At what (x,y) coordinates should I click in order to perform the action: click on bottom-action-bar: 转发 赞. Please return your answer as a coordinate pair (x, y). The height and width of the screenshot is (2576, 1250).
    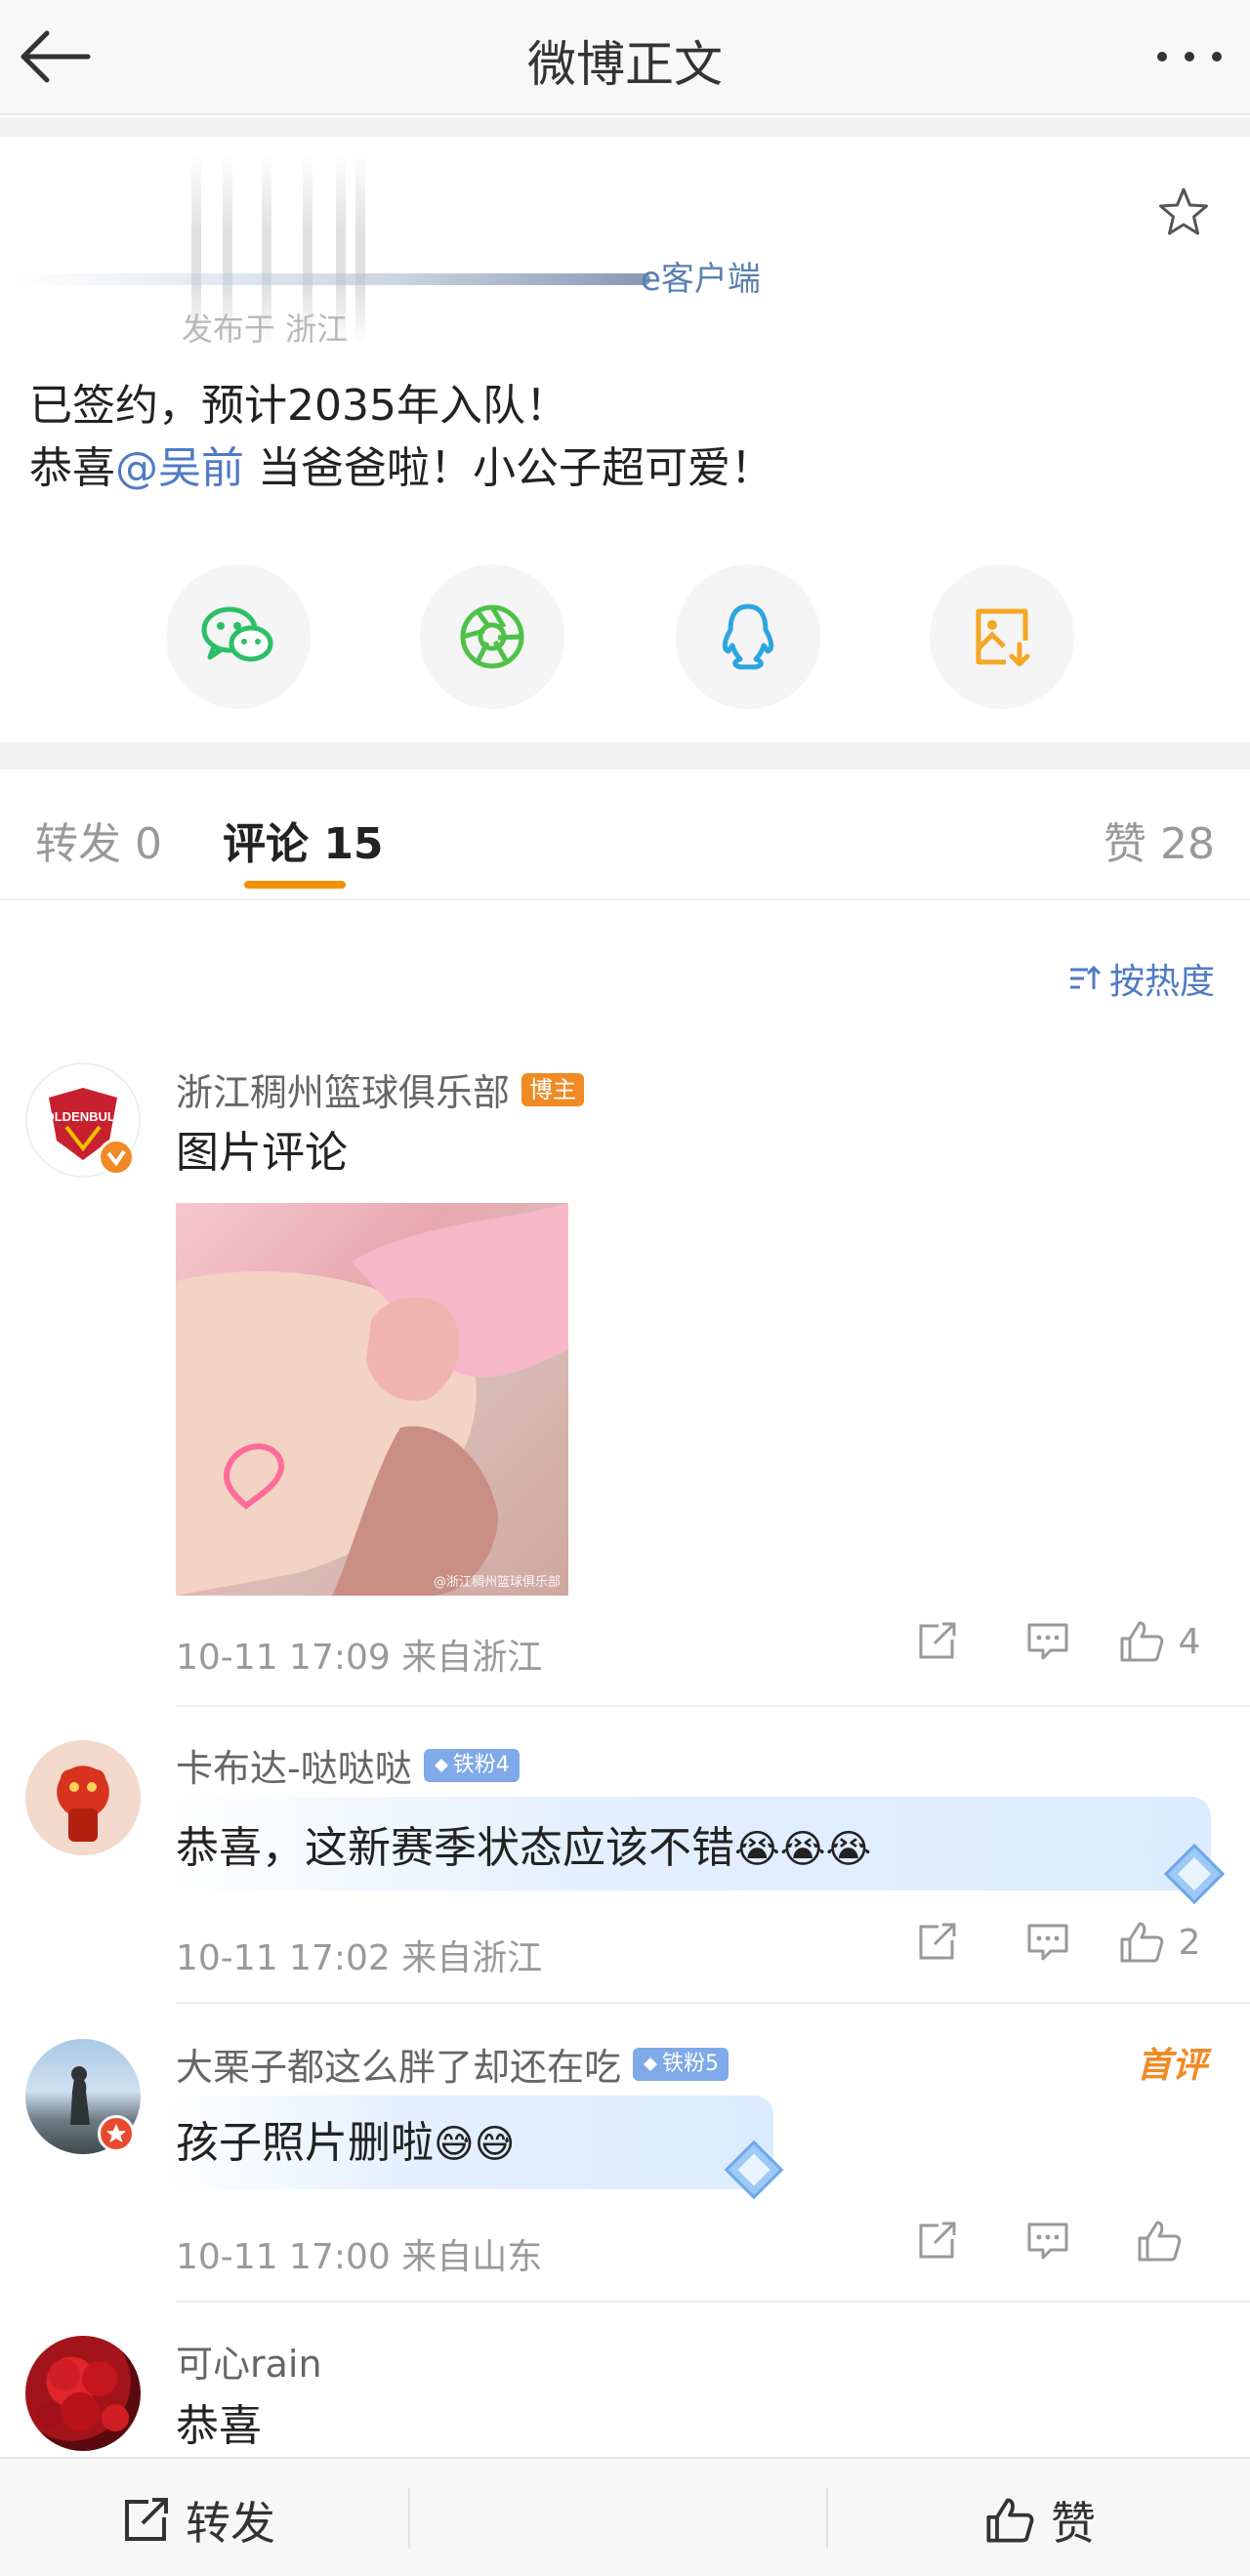
    Looking at the image, I should click on (625, 2517).